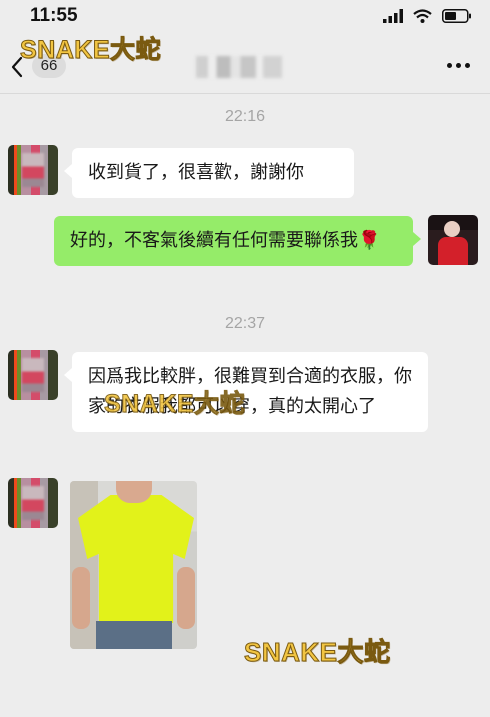 The height and width of the screenshot is (717, 490). What do you see at coordinates (422, 16) in the screenshot?
I see `wifi-icon` at bounding box center [422, 16].